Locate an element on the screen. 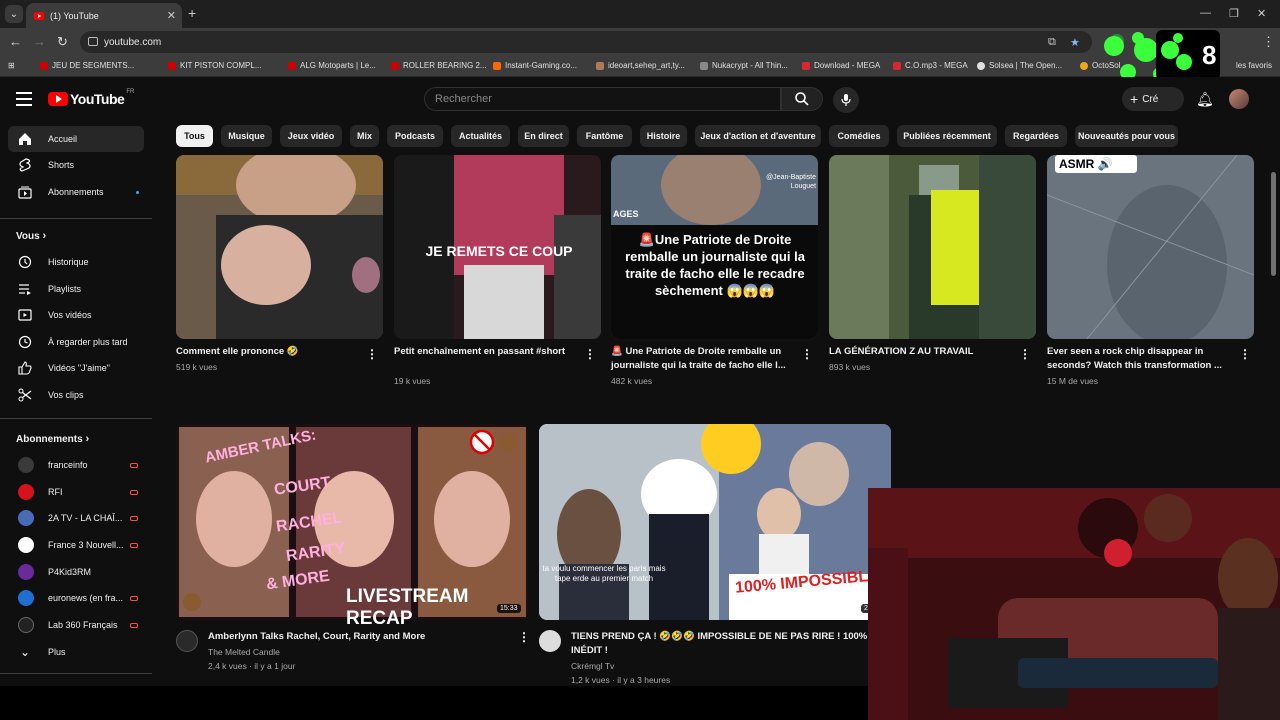  chip-mix: Mix is located at coordinates (364, 136).